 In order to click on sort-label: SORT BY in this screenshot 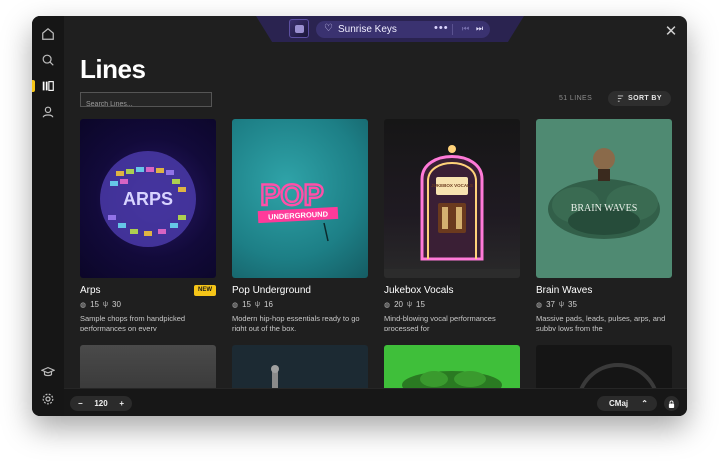, I will do `click(645, 98)`.